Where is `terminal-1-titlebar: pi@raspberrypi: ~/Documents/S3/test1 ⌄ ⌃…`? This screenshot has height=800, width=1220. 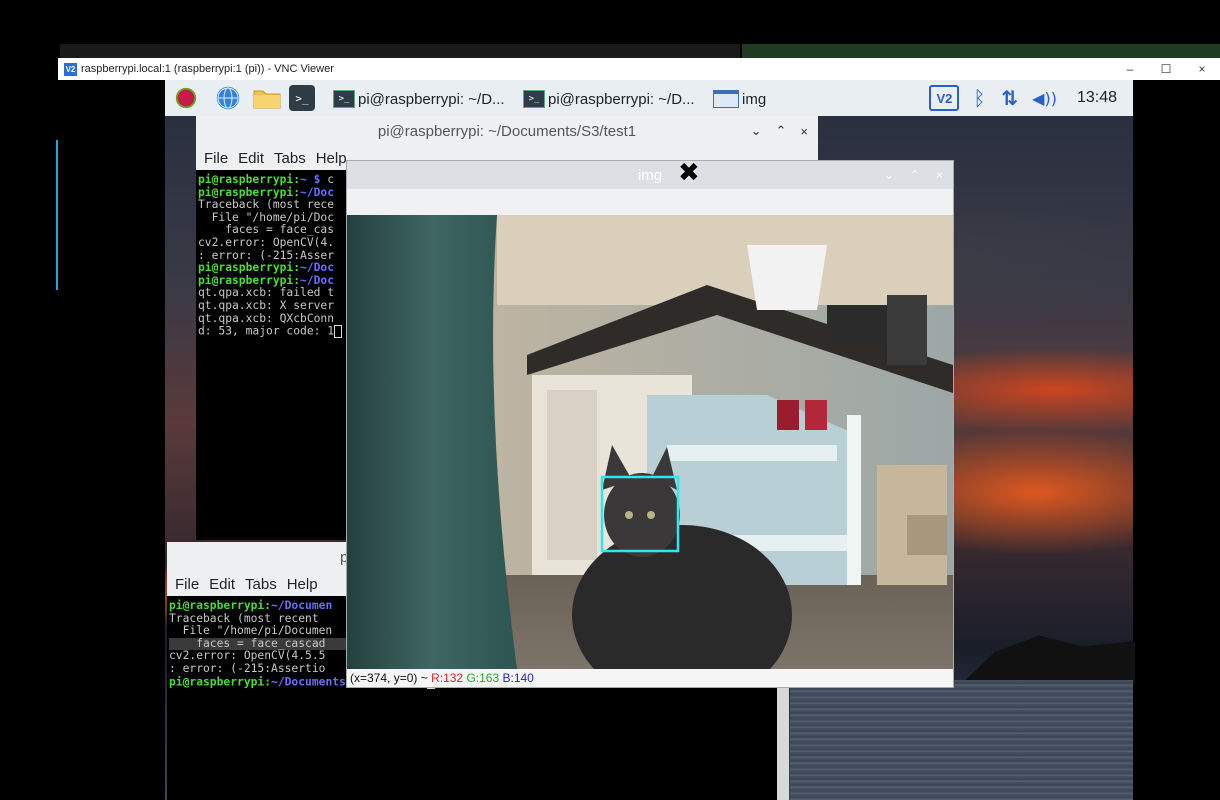 terminal-1-titlebar: pi@raspberrypi: ~/Documents/S3/test1 ⌄ ⌃… is located at coordinates (507, 131).